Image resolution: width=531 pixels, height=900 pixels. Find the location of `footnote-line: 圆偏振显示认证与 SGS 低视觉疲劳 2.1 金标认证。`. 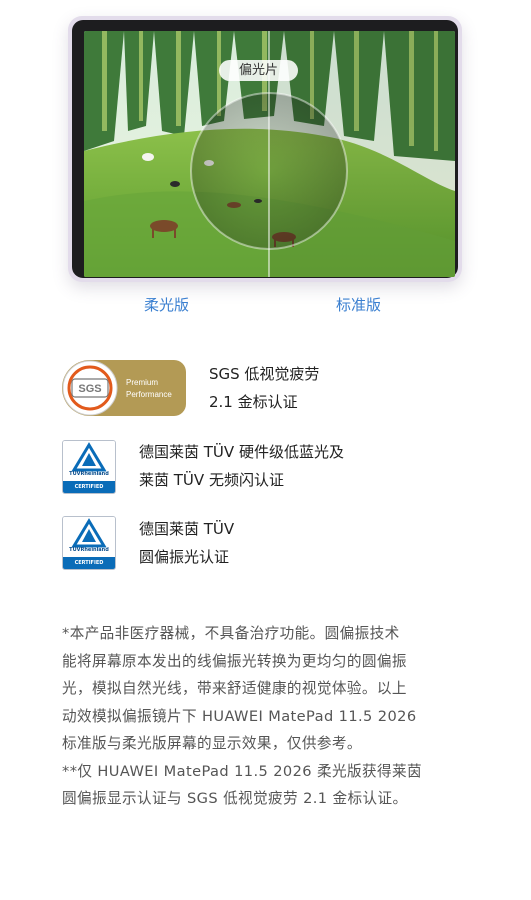

footnote-line: 圆偏振显示认证与 SGS 低视觉疲劳 2.1 金标认证。 is located at coordinates (235, 798).